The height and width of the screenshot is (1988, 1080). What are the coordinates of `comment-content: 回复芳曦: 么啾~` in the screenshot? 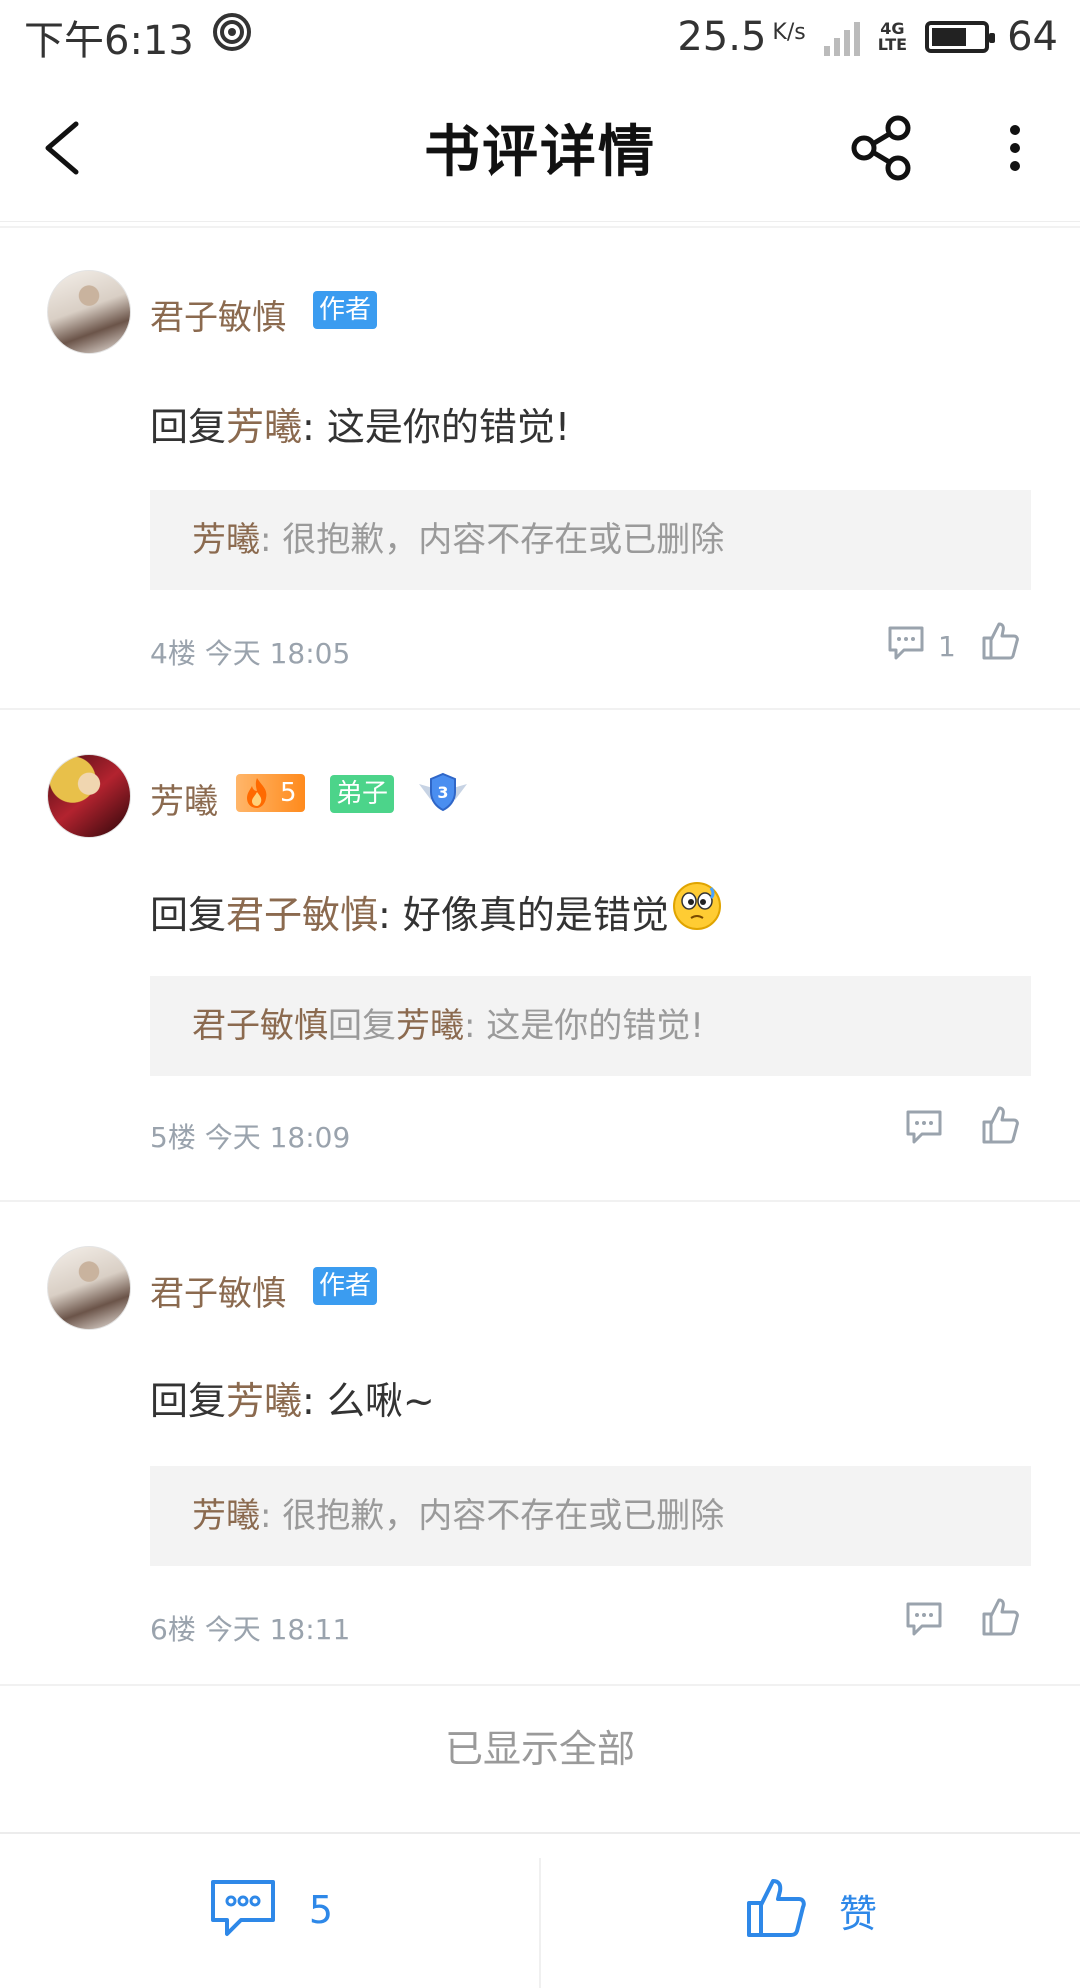 It's located at (292, 1401).